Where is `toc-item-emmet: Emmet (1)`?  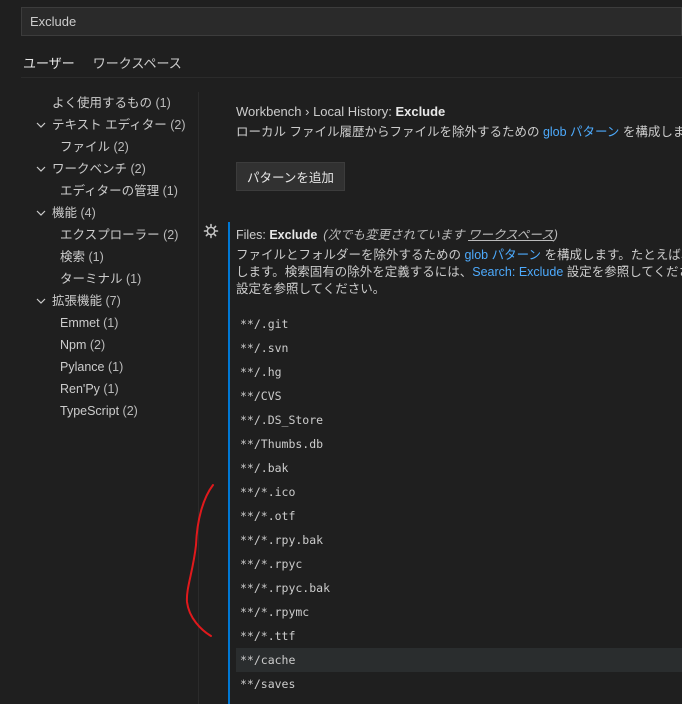
toc-item-emmet: Emmet (1) is located at coordinates (111, 323).